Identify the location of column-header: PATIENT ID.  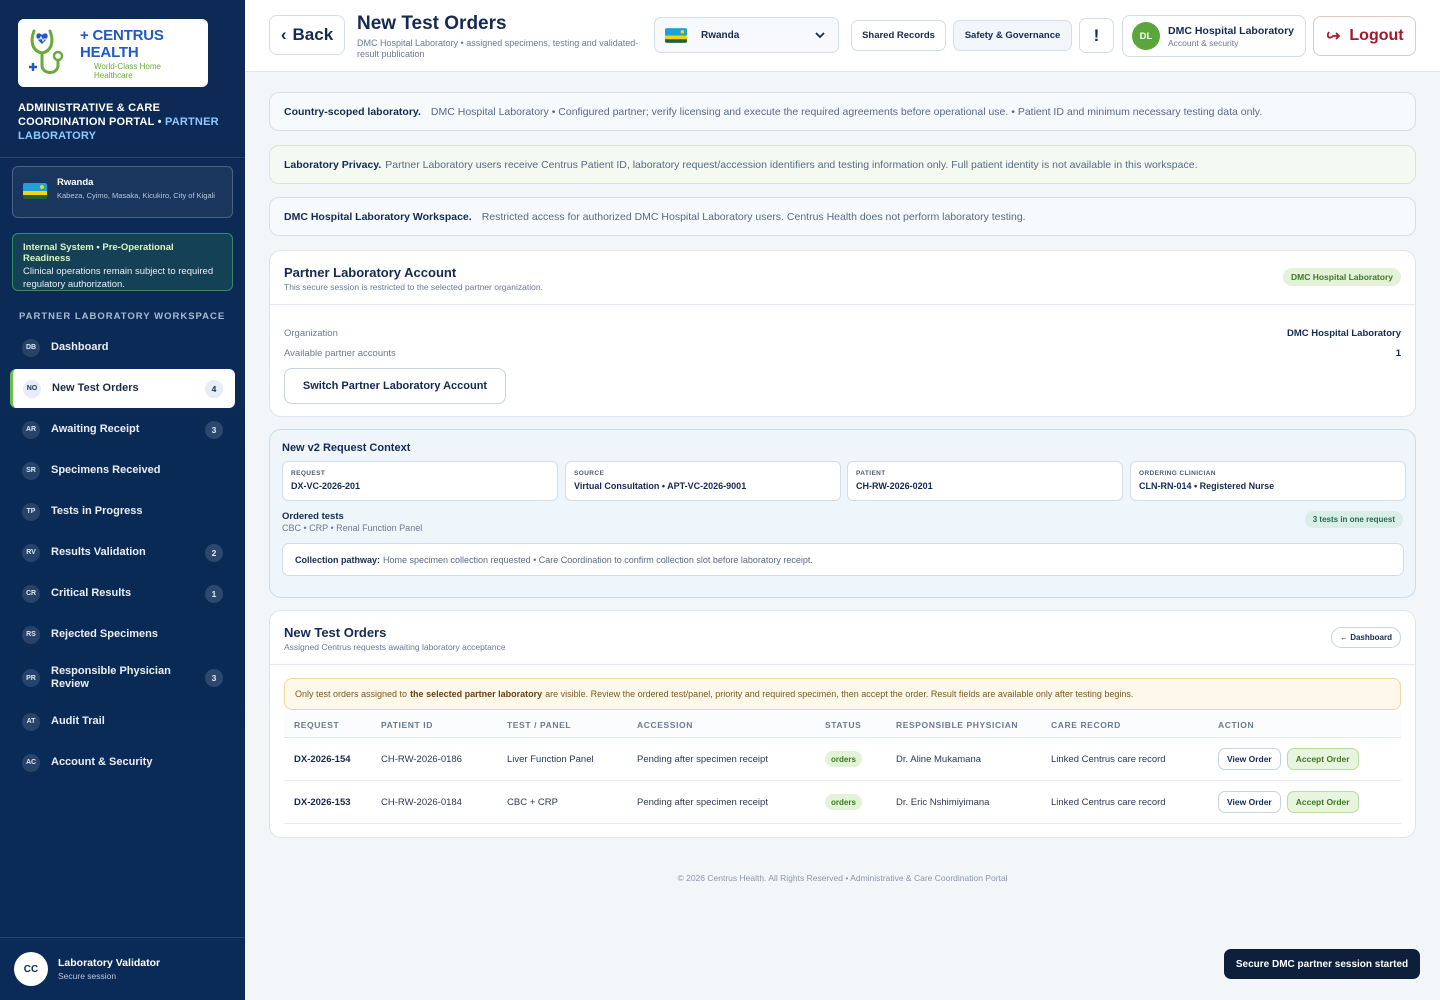
(444, 725).